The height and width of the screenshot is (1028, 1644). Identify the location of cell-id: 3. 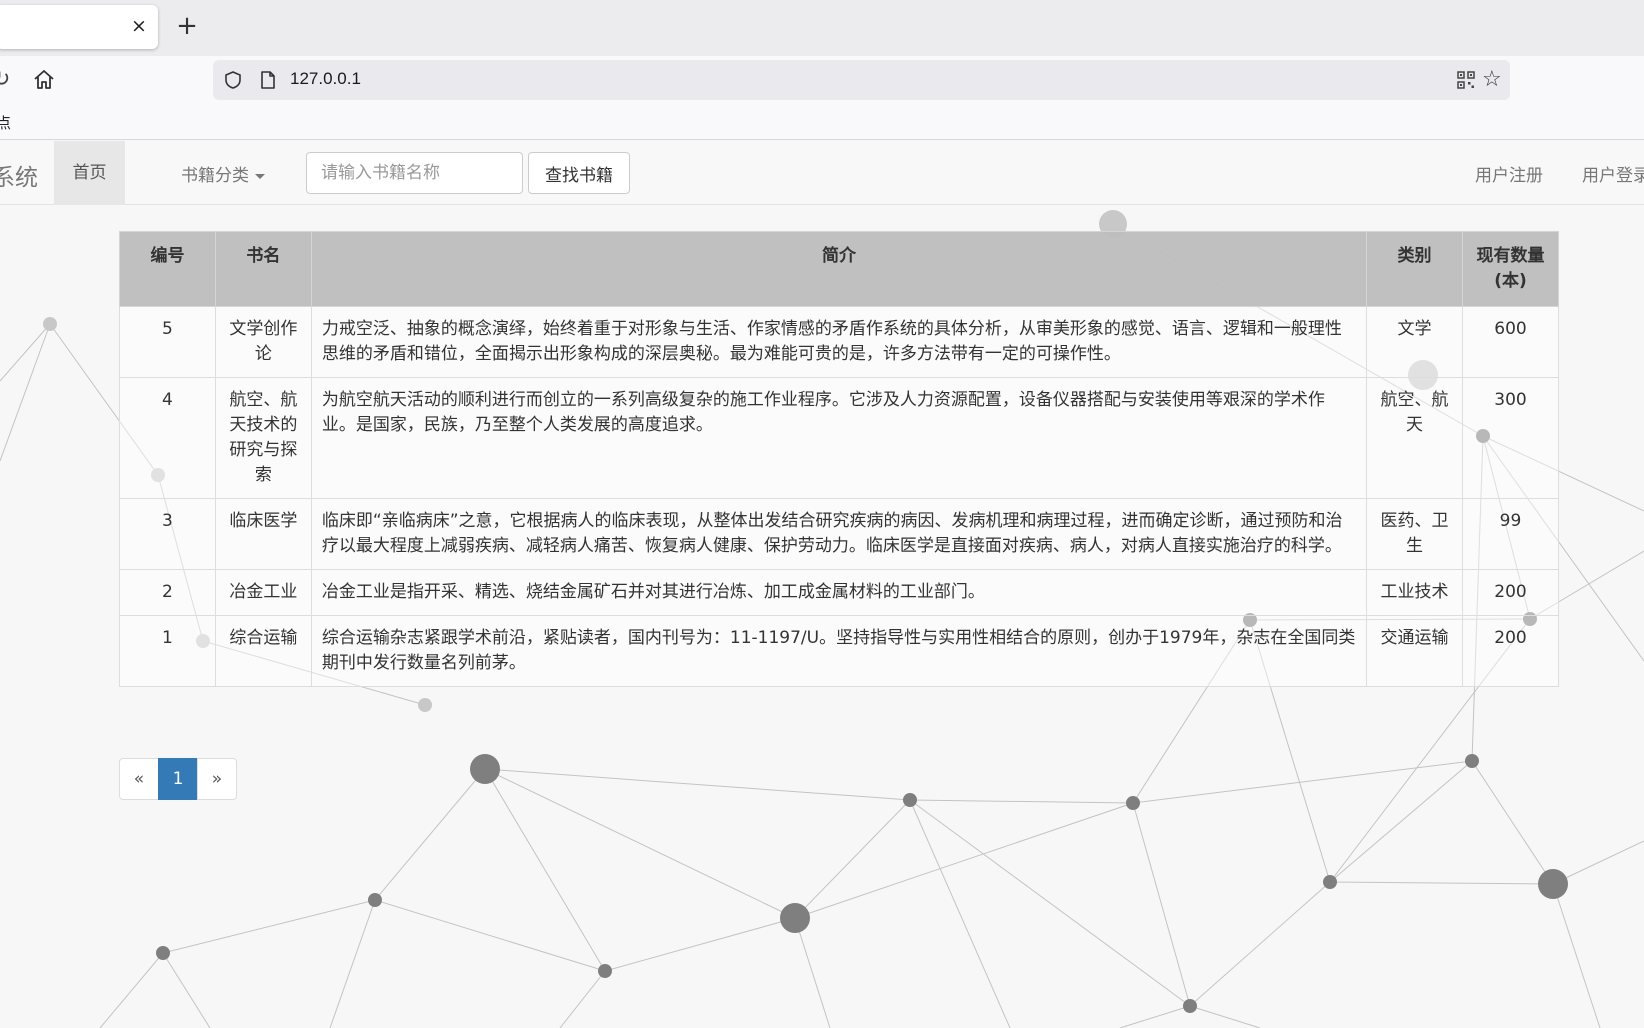
(168, 534).